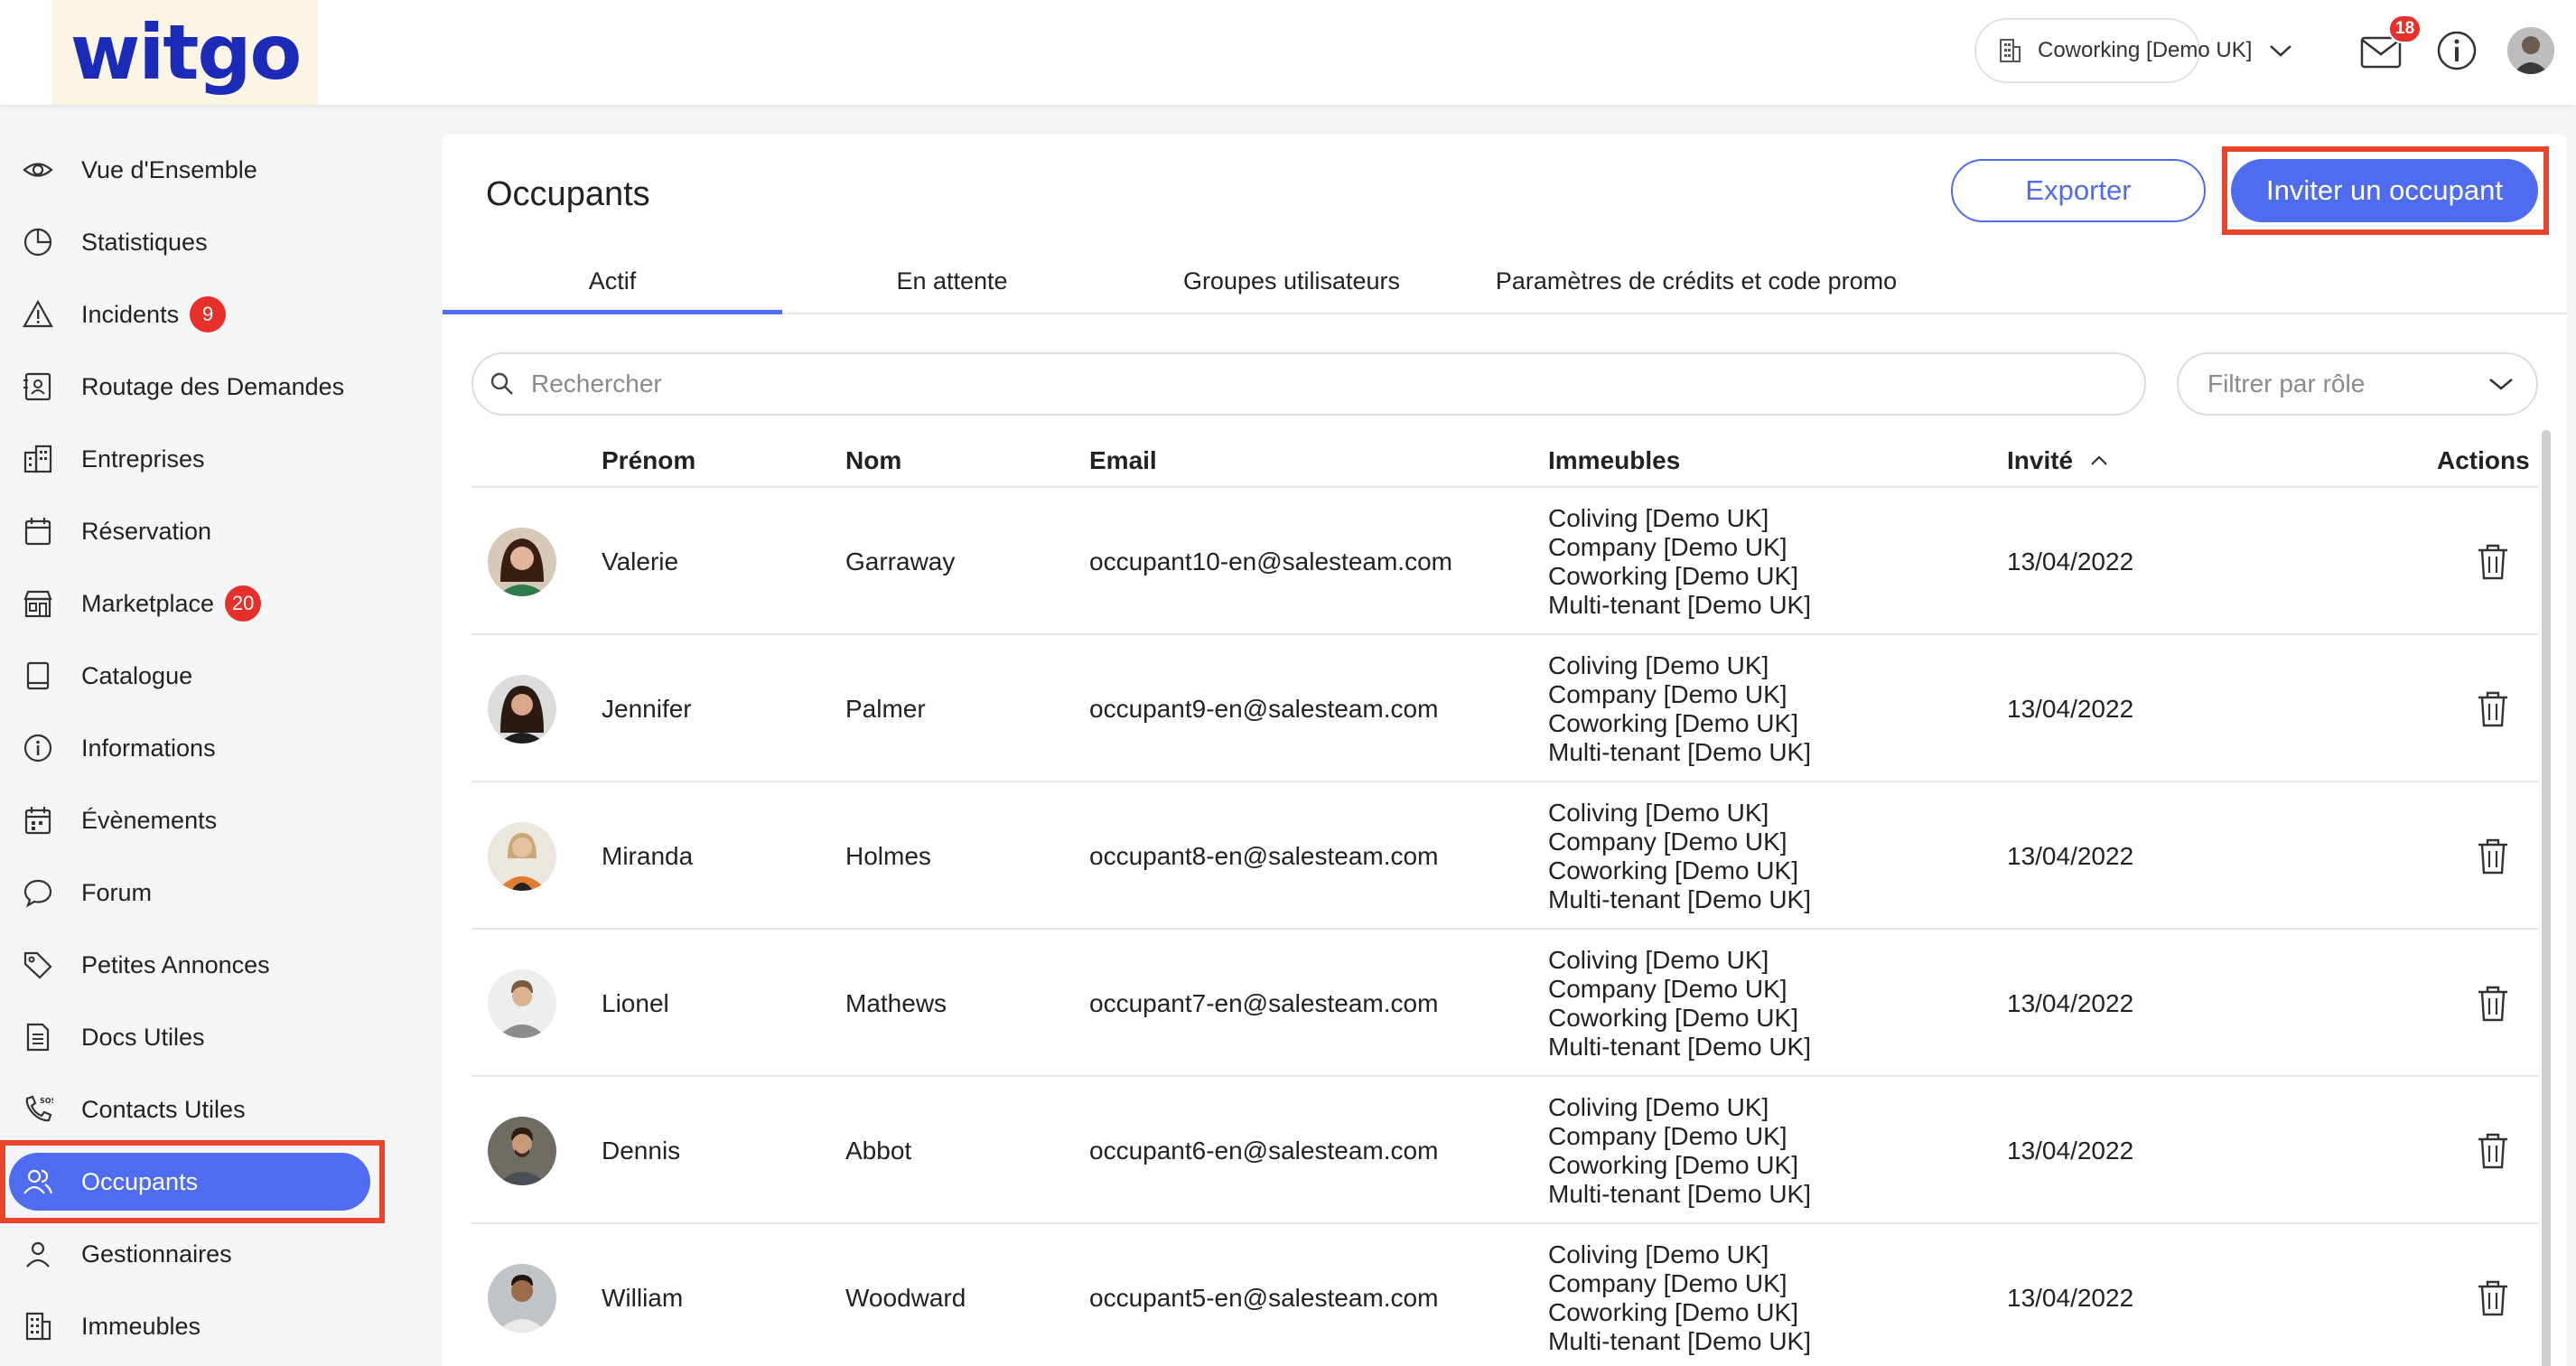  What do you see at coordinates (38, 459) in the screenshot?
I see `buildings-icon` at bounding box center [38, 459].